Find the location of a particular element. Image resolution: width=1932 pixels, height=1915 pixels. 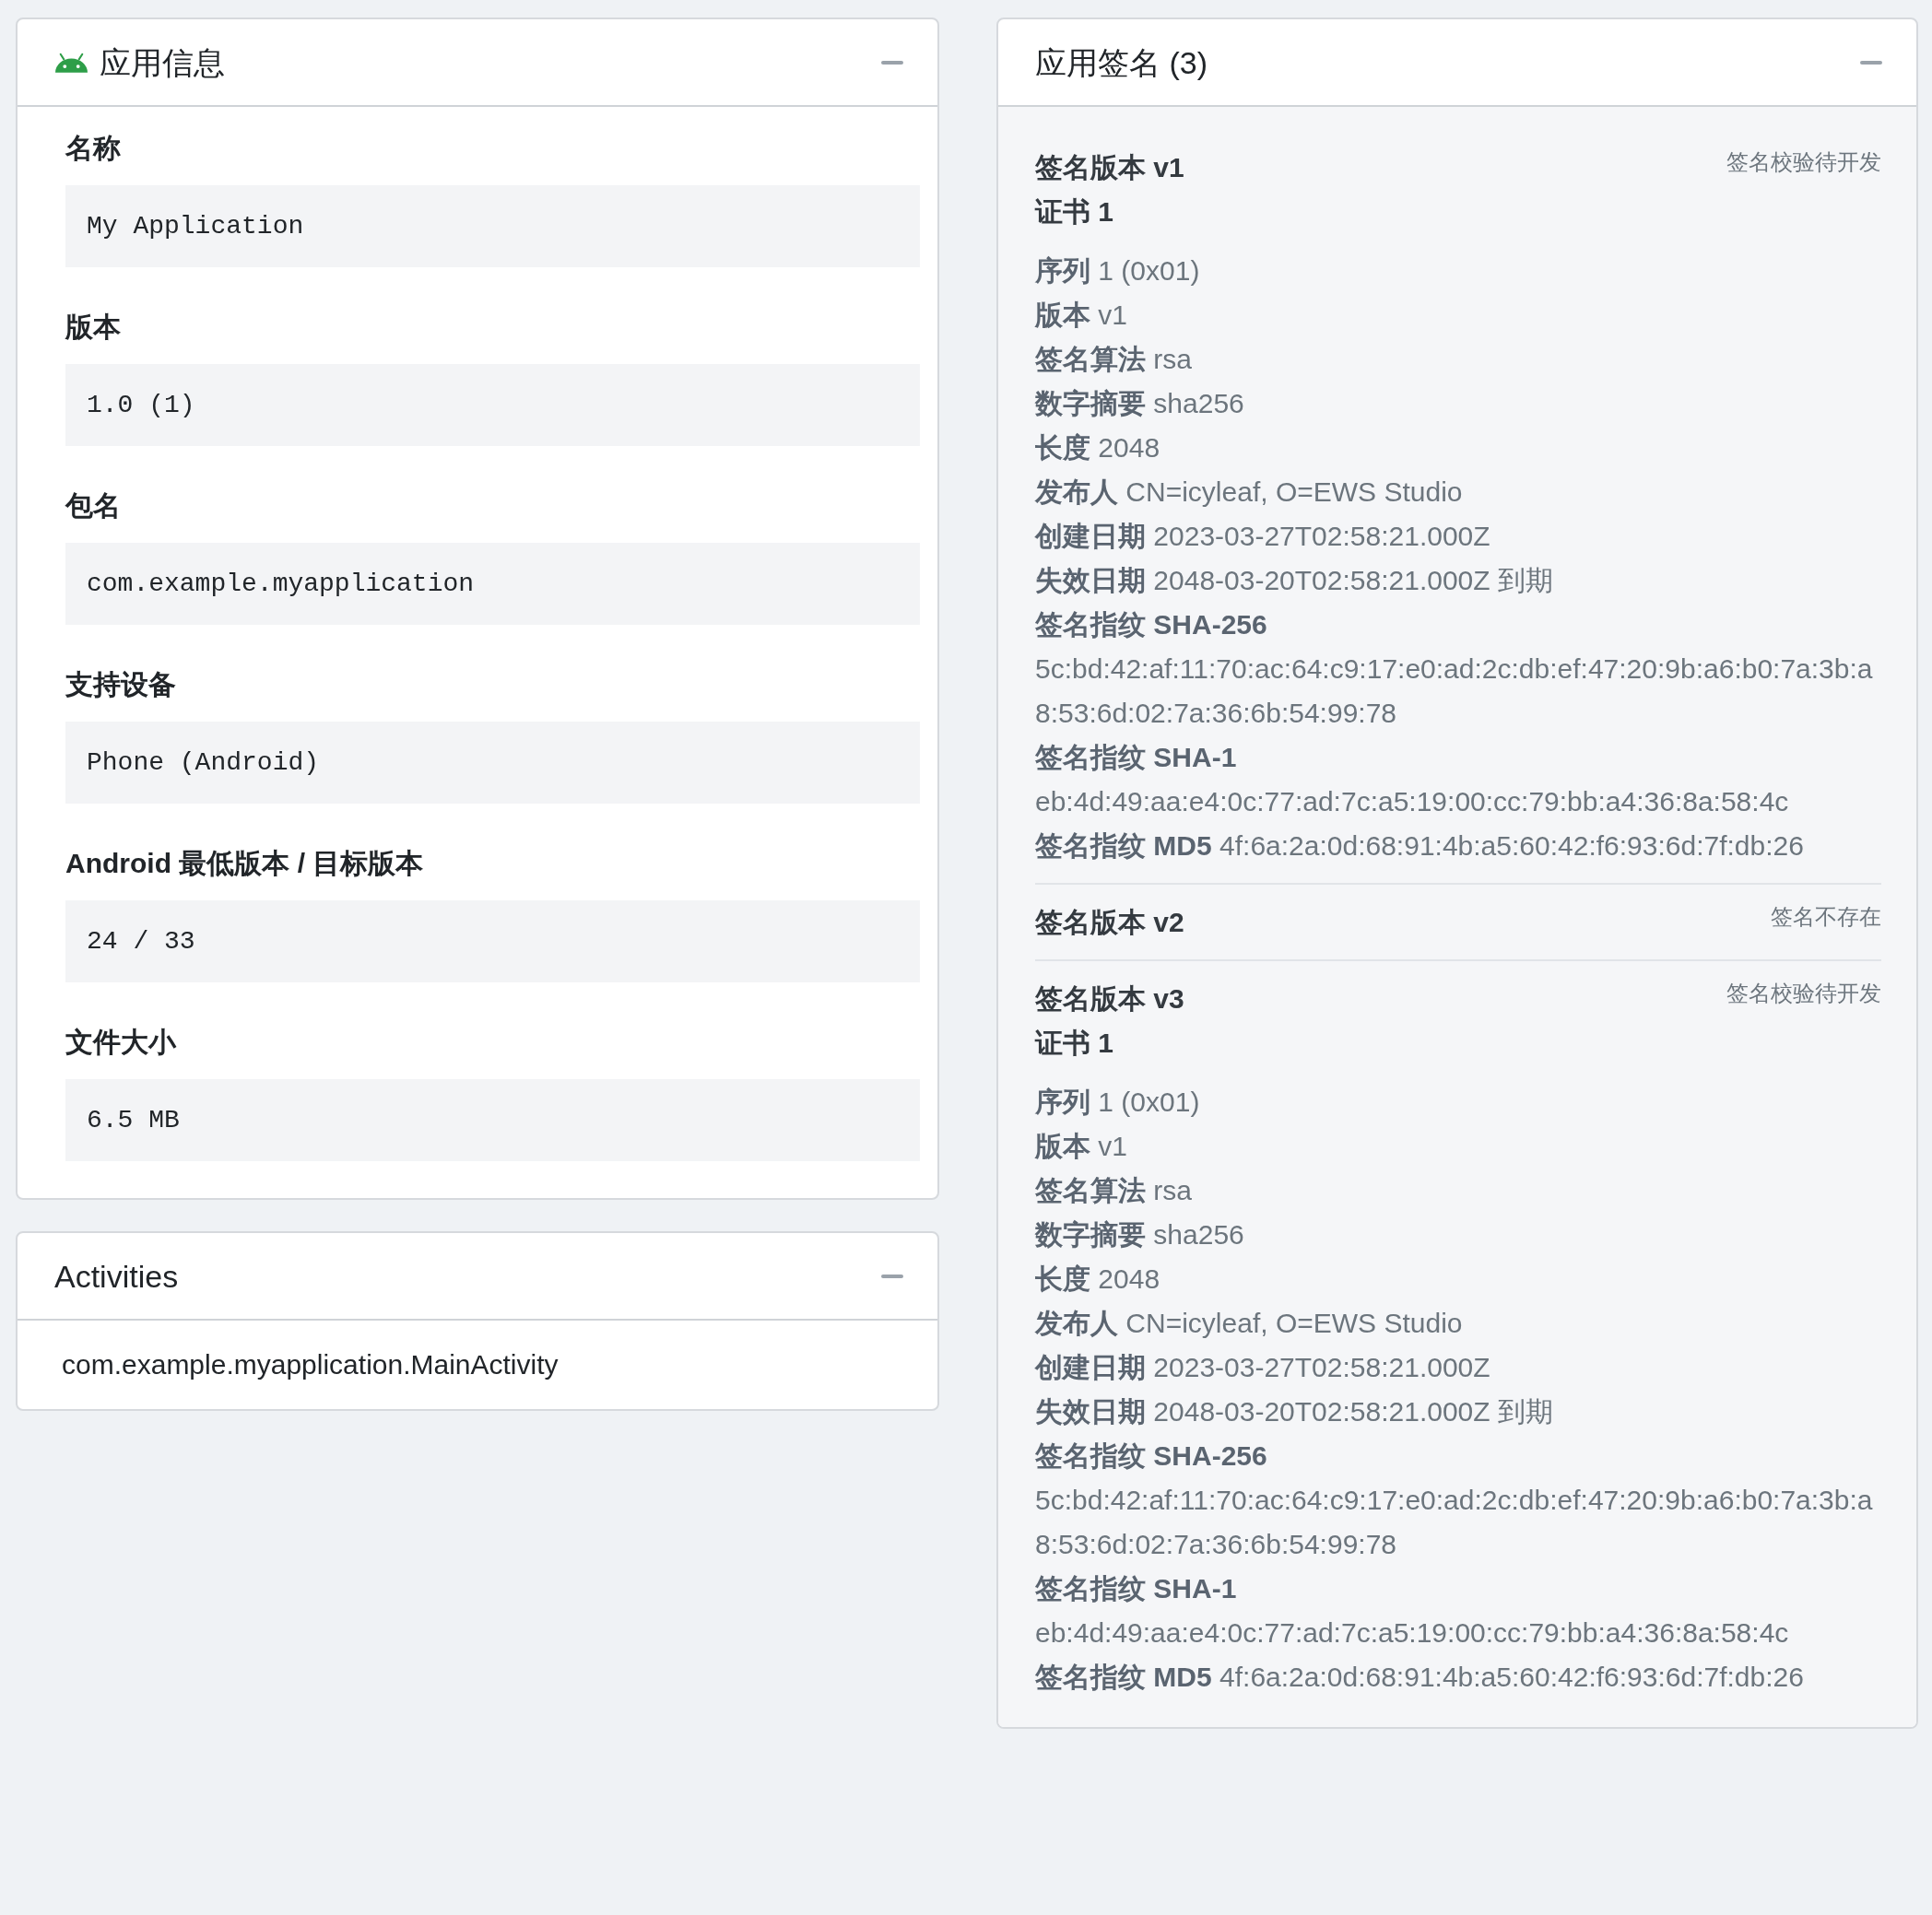

value-block: My Application is located at coordinates (492, 226).